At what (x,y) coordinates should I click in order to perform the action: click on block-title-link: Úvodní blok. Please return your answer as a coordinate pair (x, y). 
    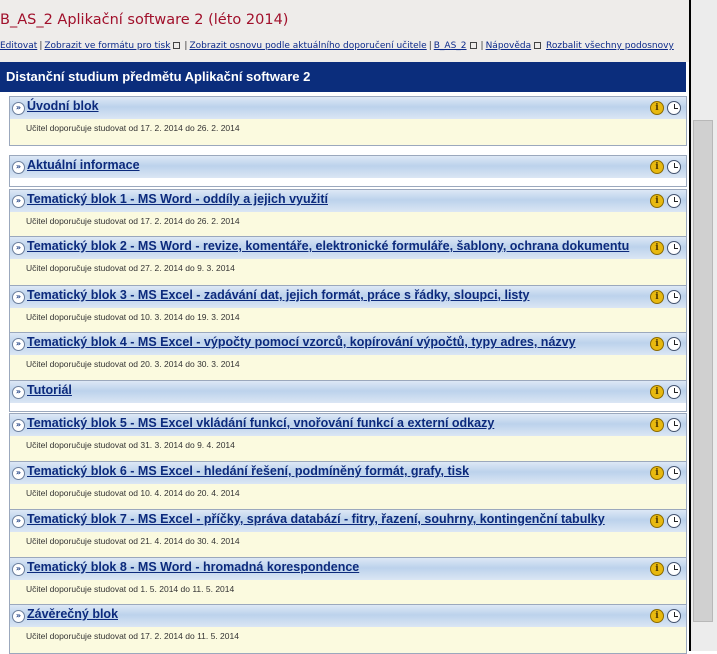
    Looking at the image, I should click on (63, 106).